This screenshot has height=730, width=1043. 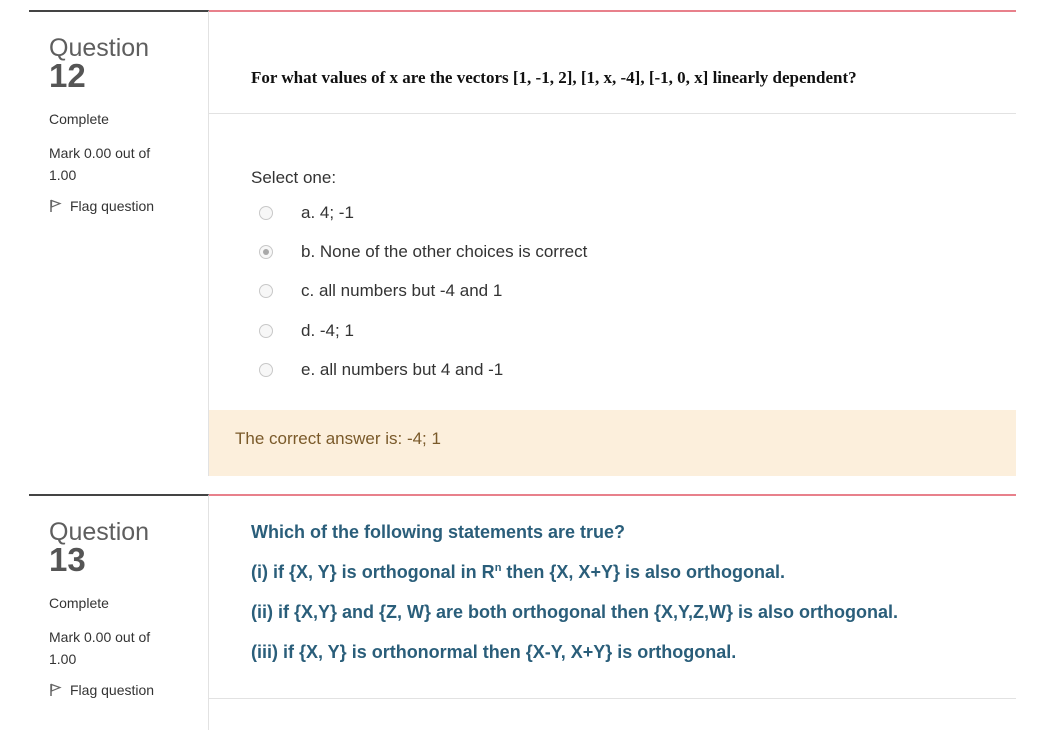 What do you see at coordinates (643, 572) in the screenshot?
I see `statement-i-part: then {X, X+Y} is also orthogonal.` at bounding box center [643, 572].